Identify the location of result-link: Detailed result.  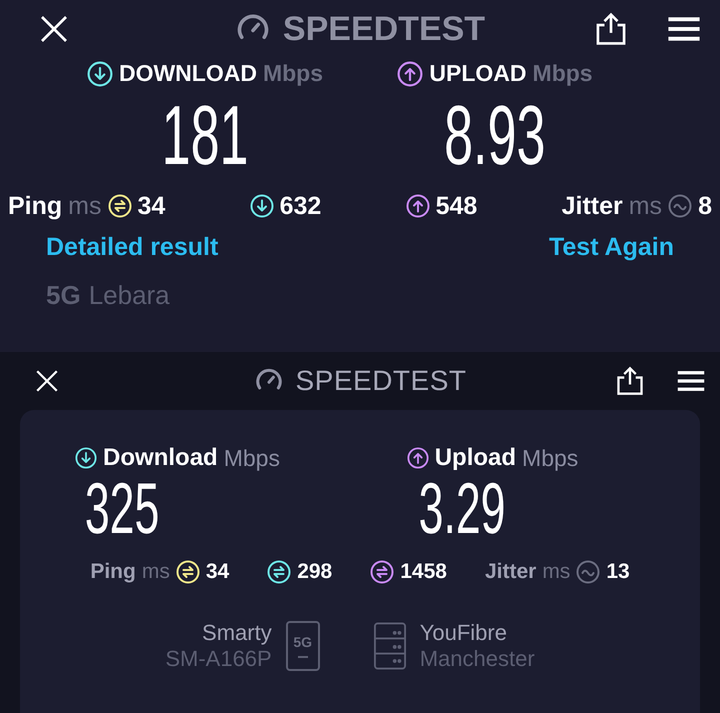
(132, 247).